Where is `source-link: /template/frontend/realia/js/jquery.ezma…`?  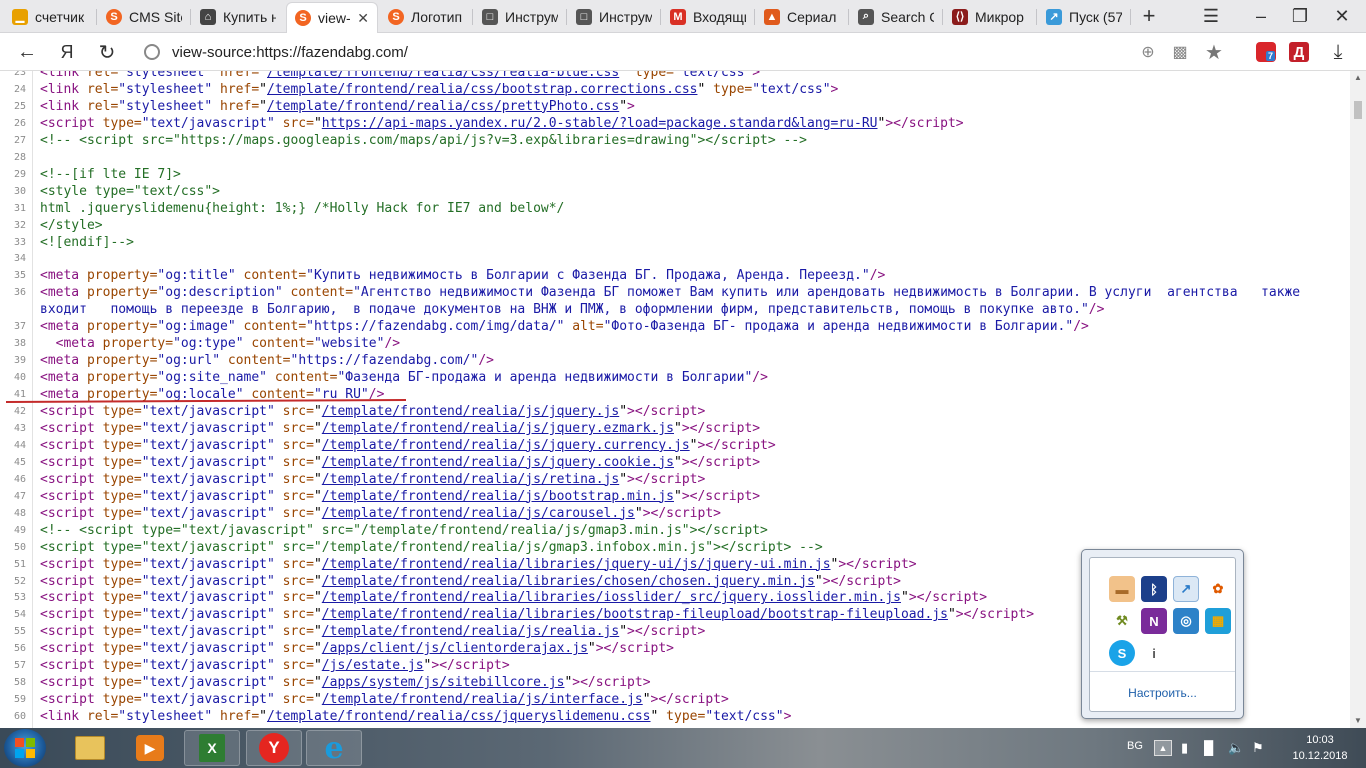
source-link: /template/frontend/realia/js/jquery.ezma… is located at coordinates (498, 428).